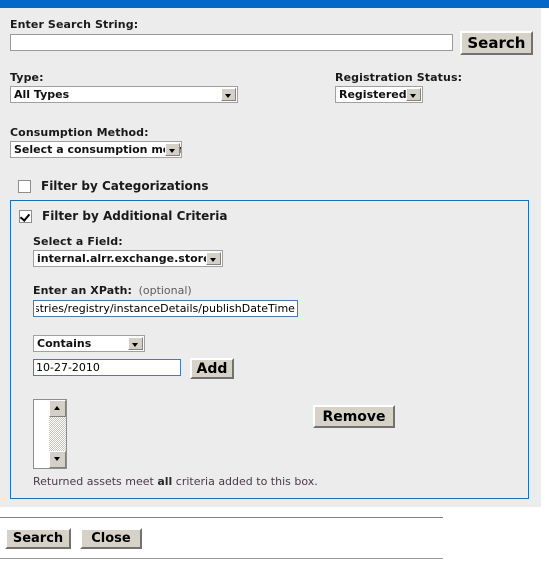 The width and height of the screenshot is (549, 566). Describe the element at coordinates (57, 408) in the screenshot. I see `scroll-up-arrow-icon` at that location.